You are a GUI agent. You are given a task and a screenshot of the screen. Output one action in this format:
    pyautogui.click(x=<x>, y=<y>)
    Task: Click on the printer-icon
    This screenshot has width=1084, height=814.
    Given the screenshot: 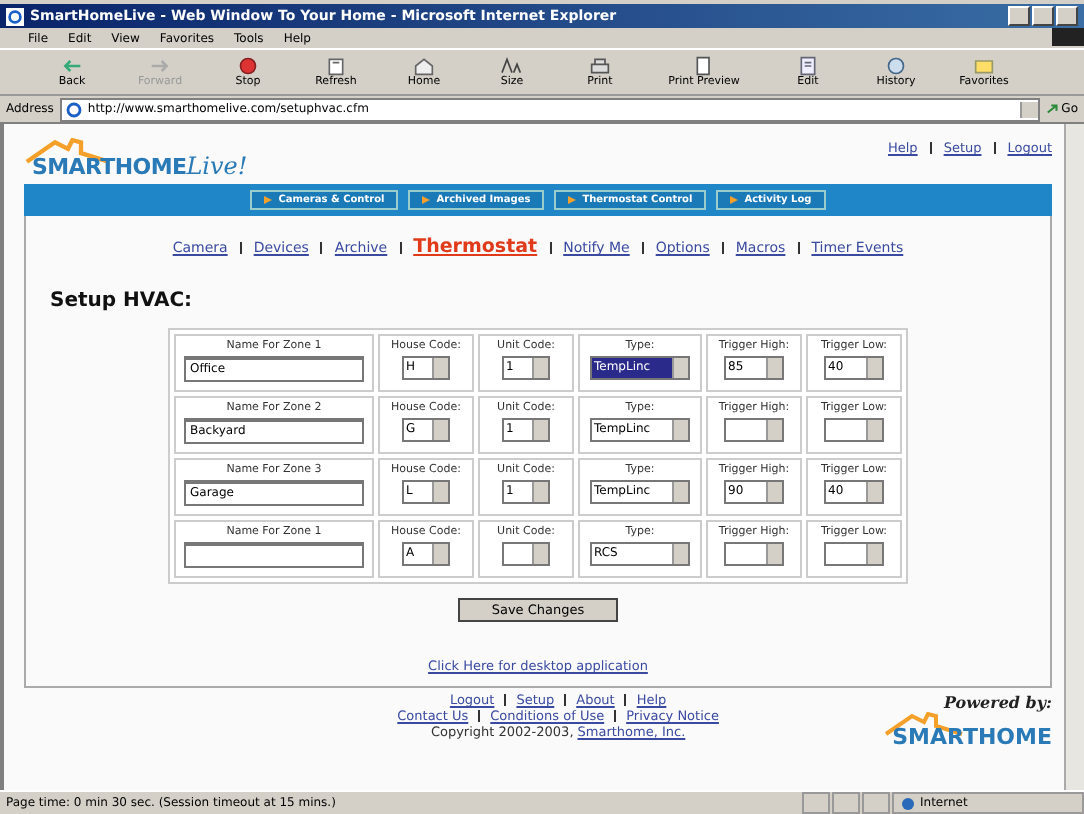 What is the action you would take?
    pyautogui.click(x=600, y=66)
    